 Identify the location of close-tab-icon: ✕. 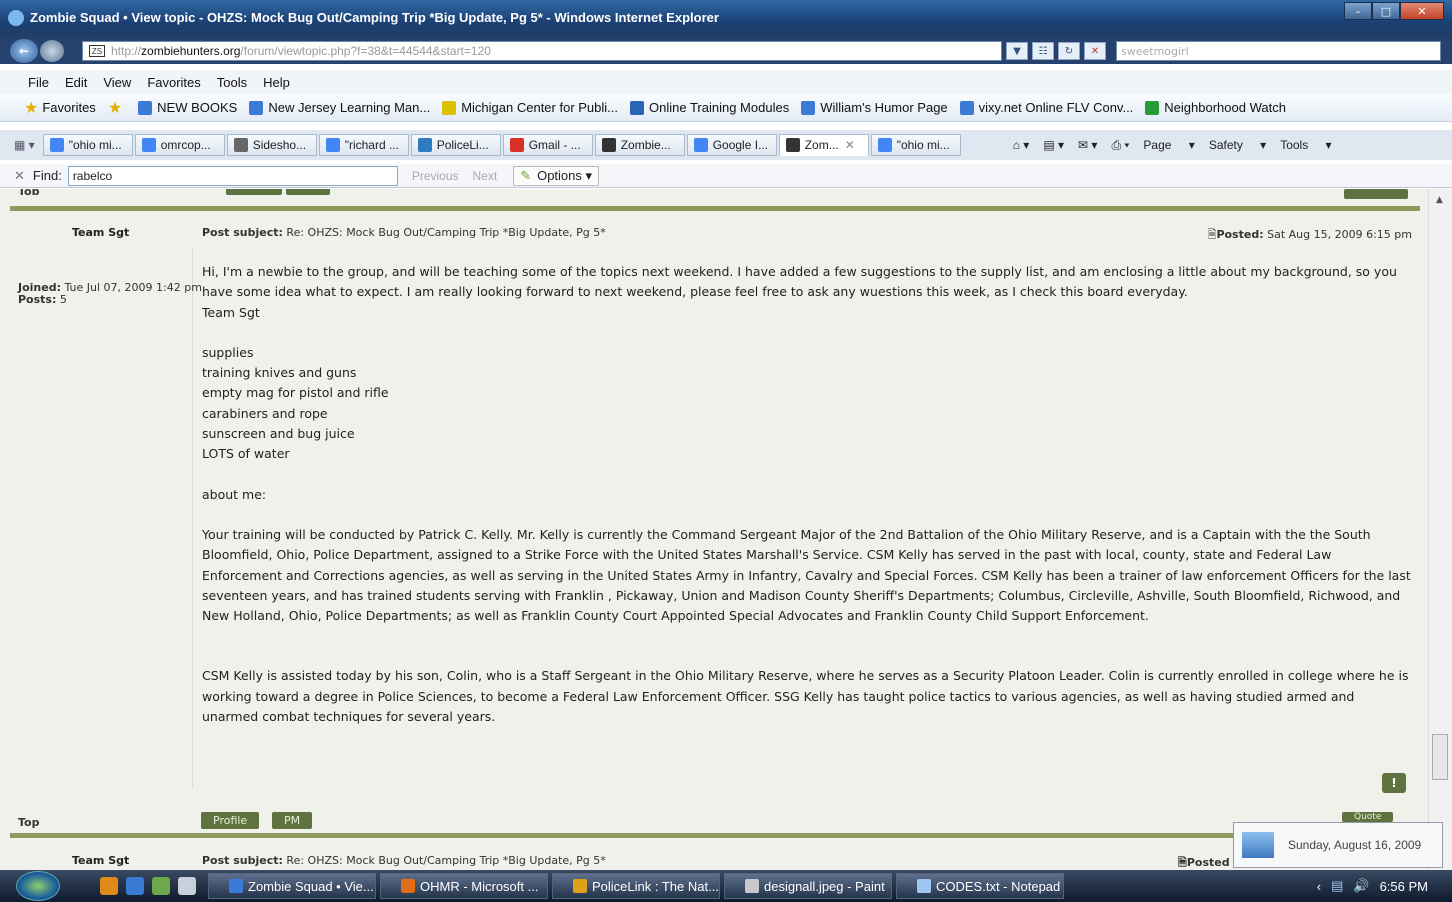
(850, 145).